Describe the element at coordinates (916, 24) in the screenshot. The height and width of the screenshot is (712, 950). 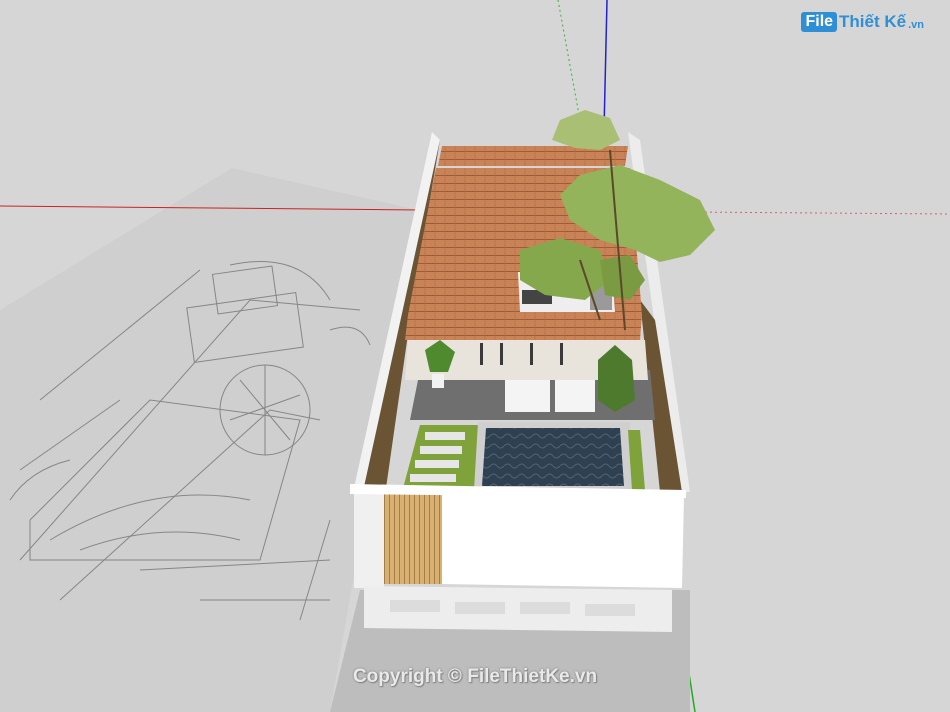
I see `logo-tld-text: .vn` at that location.